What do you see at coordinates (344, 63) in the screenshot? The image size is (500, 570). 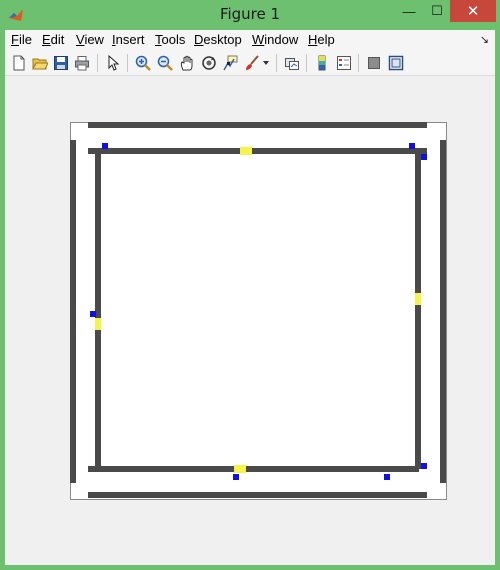 I see `insert-legend-icon` at bounding box center [344, 63].